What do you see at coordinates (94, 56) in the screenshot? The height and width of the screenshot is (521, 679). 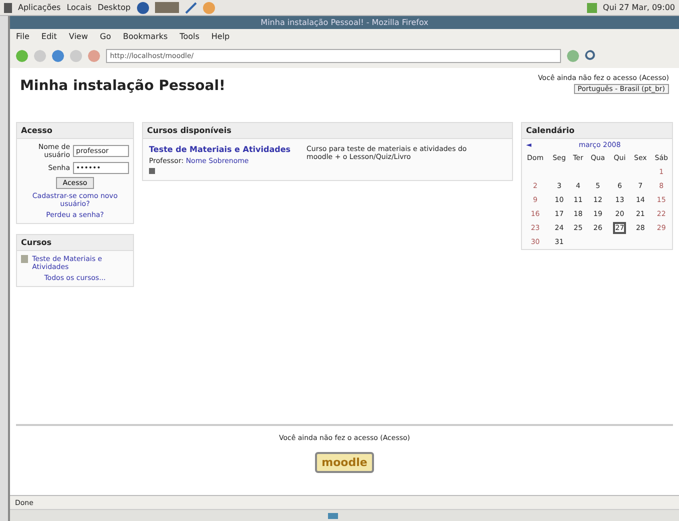 I see `home-icon` at bounding box center [94, 56].